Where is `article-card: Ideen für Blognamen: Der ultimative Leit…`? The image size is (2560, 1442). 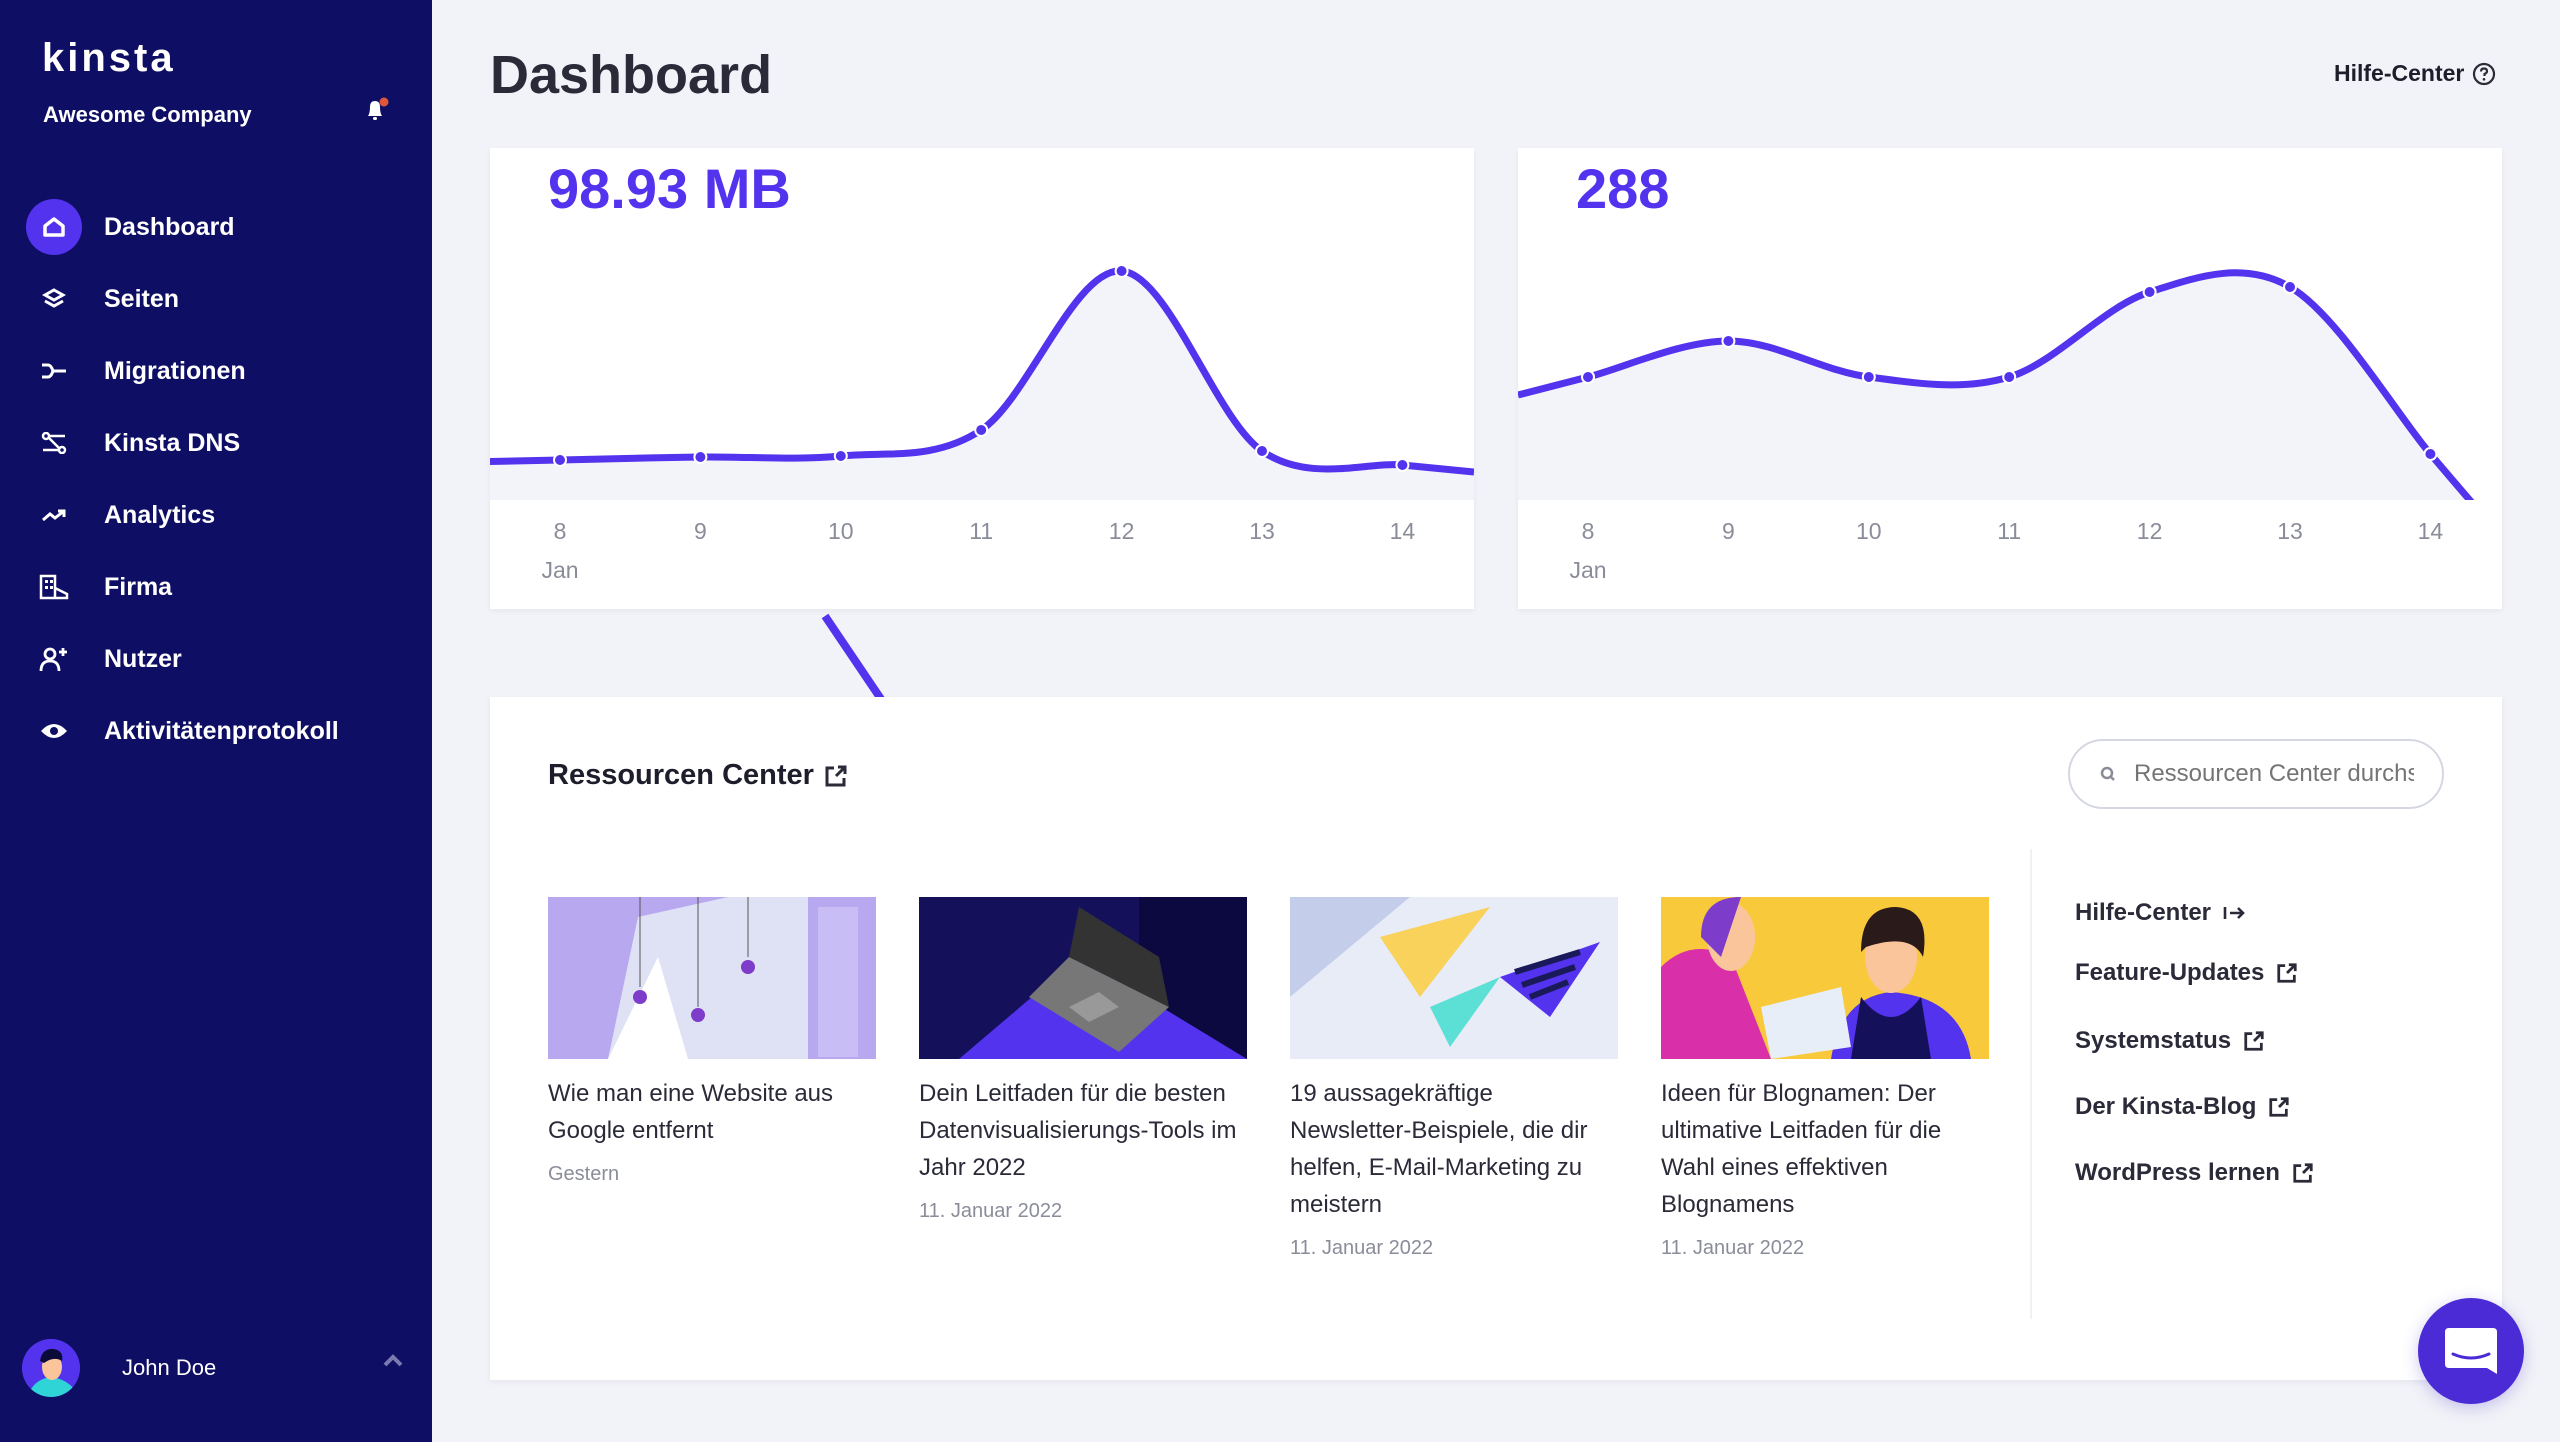
article-card: Ideen für Blognamen: Der ultimative Leit… is located at coordinates (1825, 1078).